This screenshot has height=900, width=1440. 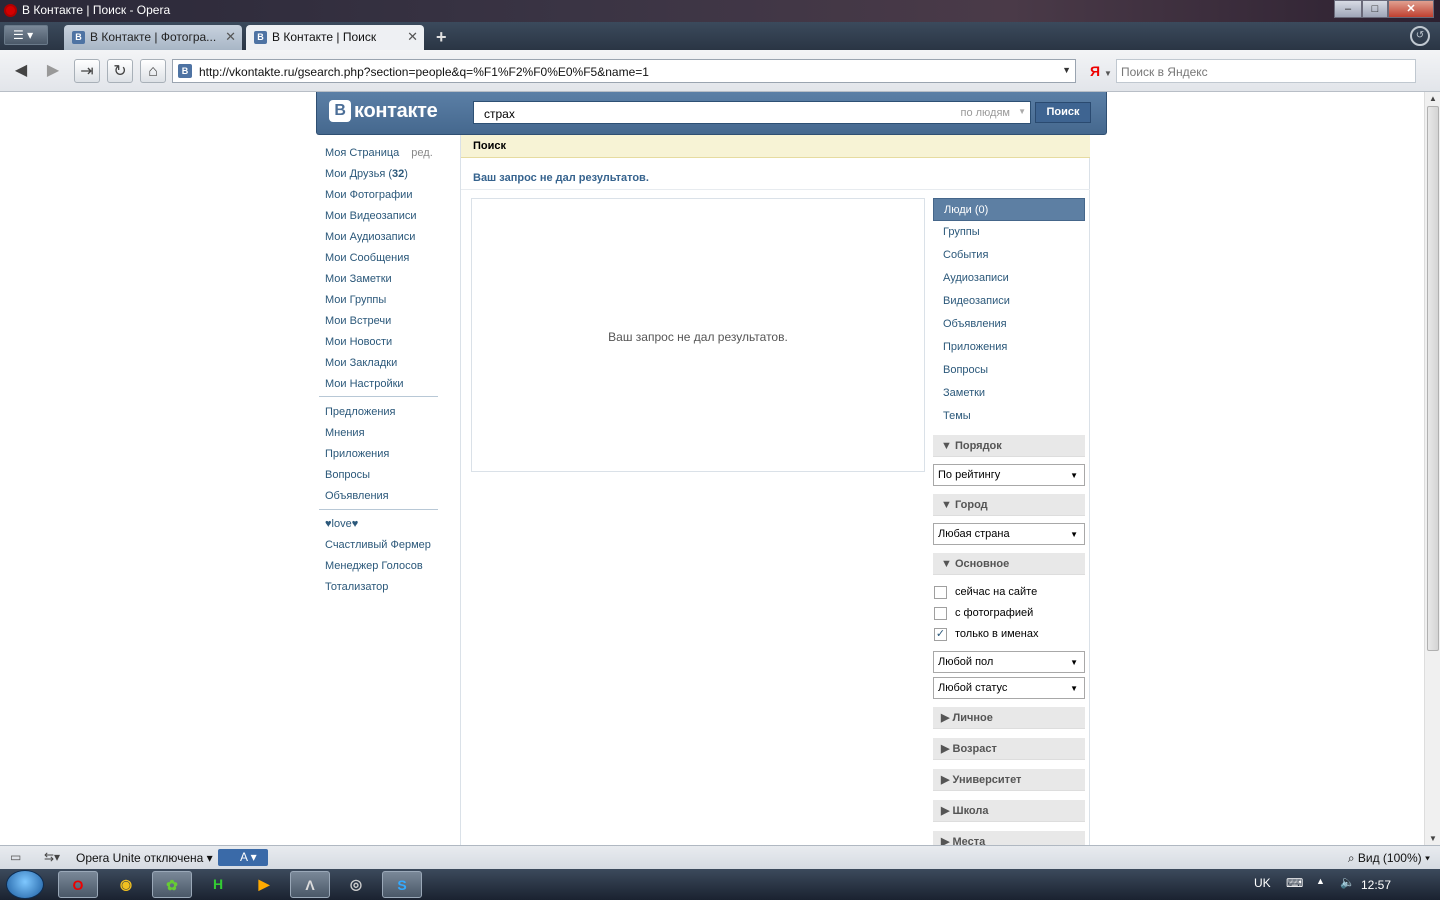 What do you see at coordinates (385, 384) in the screenshot?
I see `nav-my-settings: Мои Настройки` at bounding box center [385, 384].